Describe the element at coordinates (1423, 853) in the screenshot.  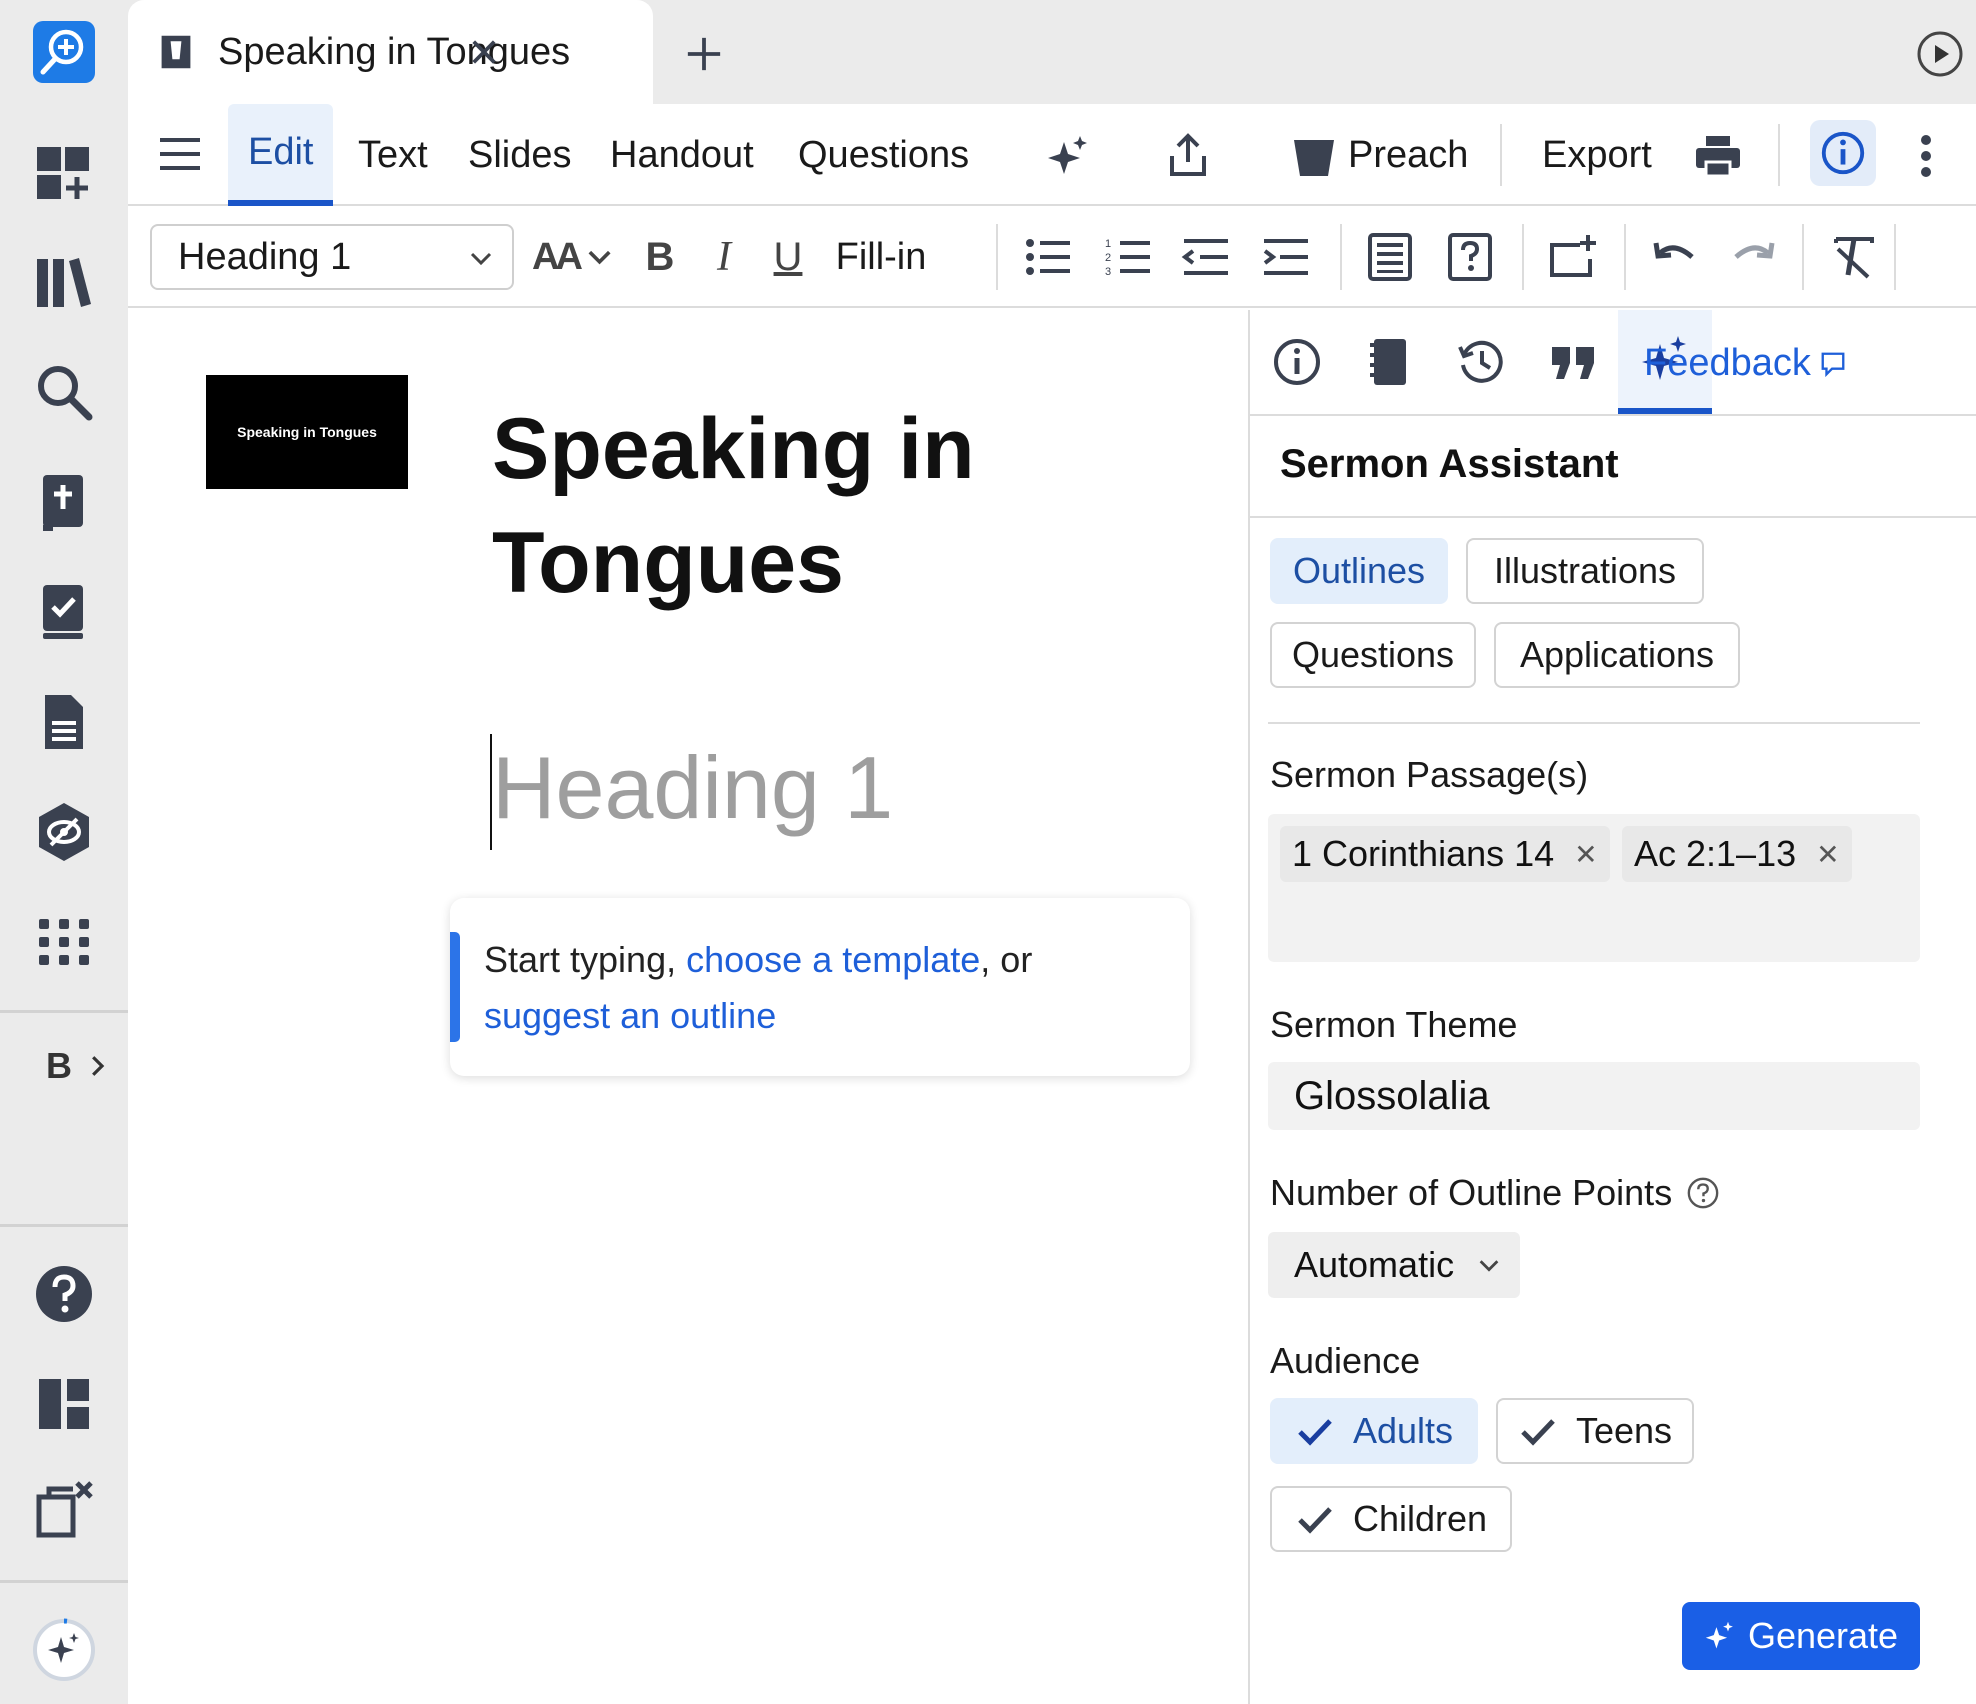
I see `passage-tag-text: 1 Corinthians 14` at that location.